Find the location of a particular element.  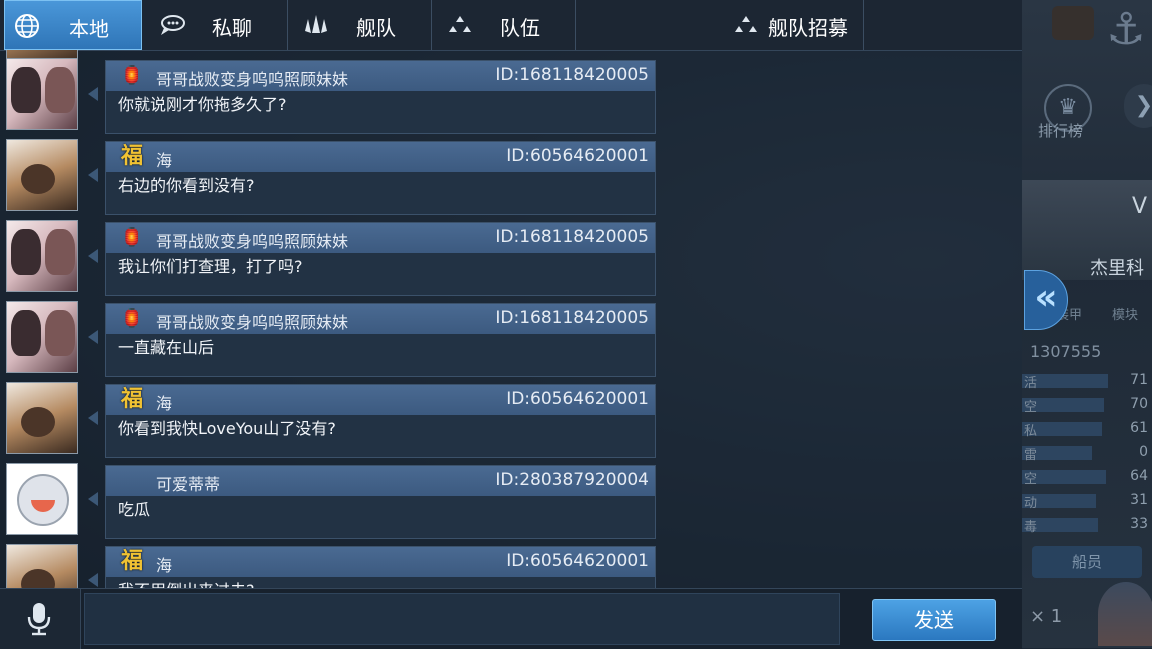

stat-value: 0 is located at coordinates (1143, 452).